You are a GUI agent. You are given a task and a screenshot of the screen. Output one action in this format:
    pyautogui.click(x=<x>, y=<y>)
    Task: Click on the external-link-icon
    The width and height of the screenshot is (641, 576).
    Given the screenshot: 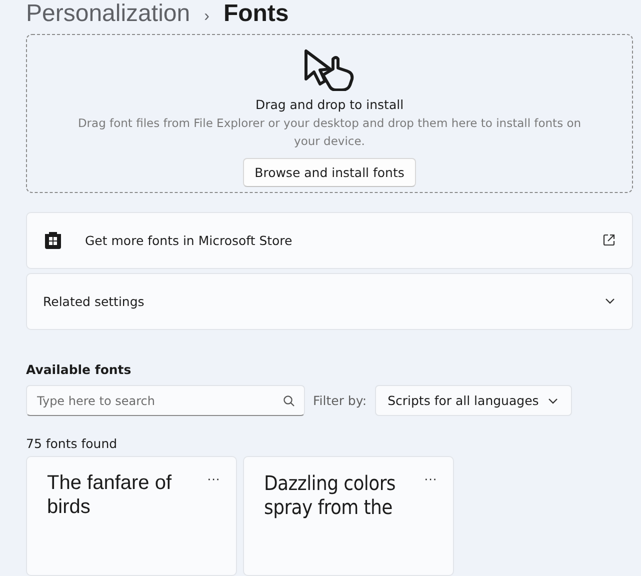 What is the action you would take?
    pyautogui.click(x=609, y=240)
    